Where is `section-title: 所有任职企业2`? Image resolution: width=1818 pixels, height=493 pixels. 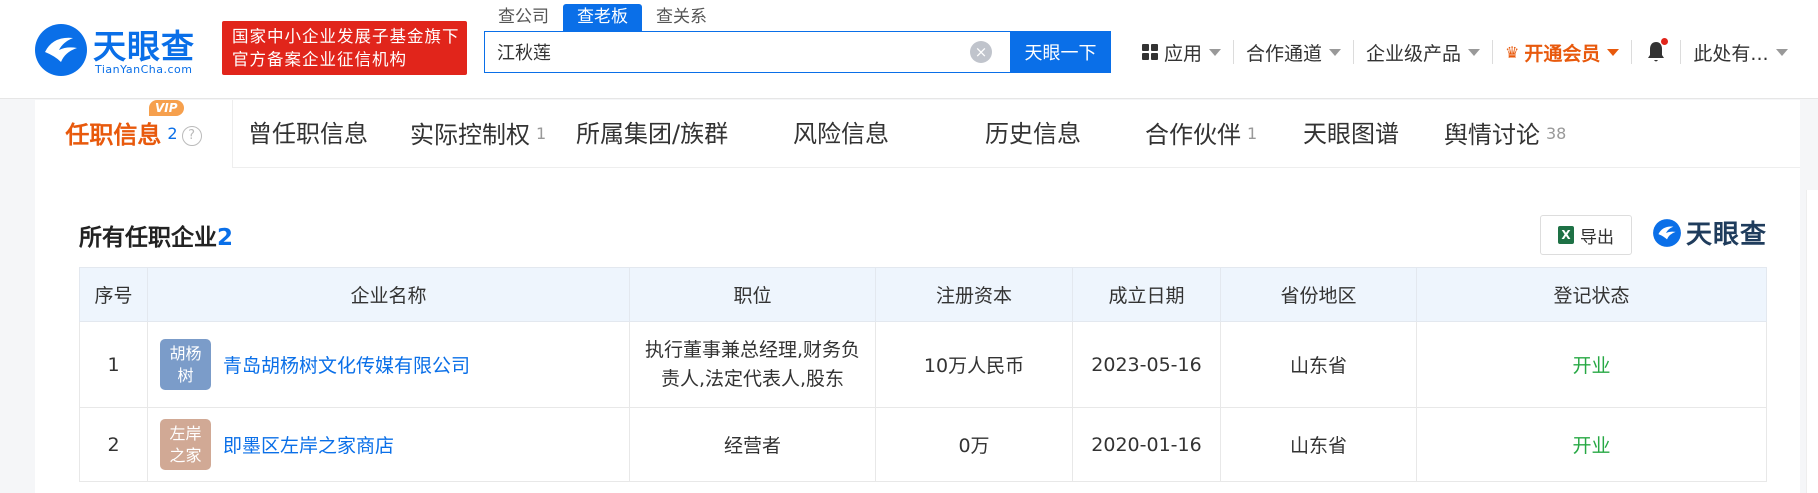
section-title: 所有任职企业2 is located at coordinates (156, 235).